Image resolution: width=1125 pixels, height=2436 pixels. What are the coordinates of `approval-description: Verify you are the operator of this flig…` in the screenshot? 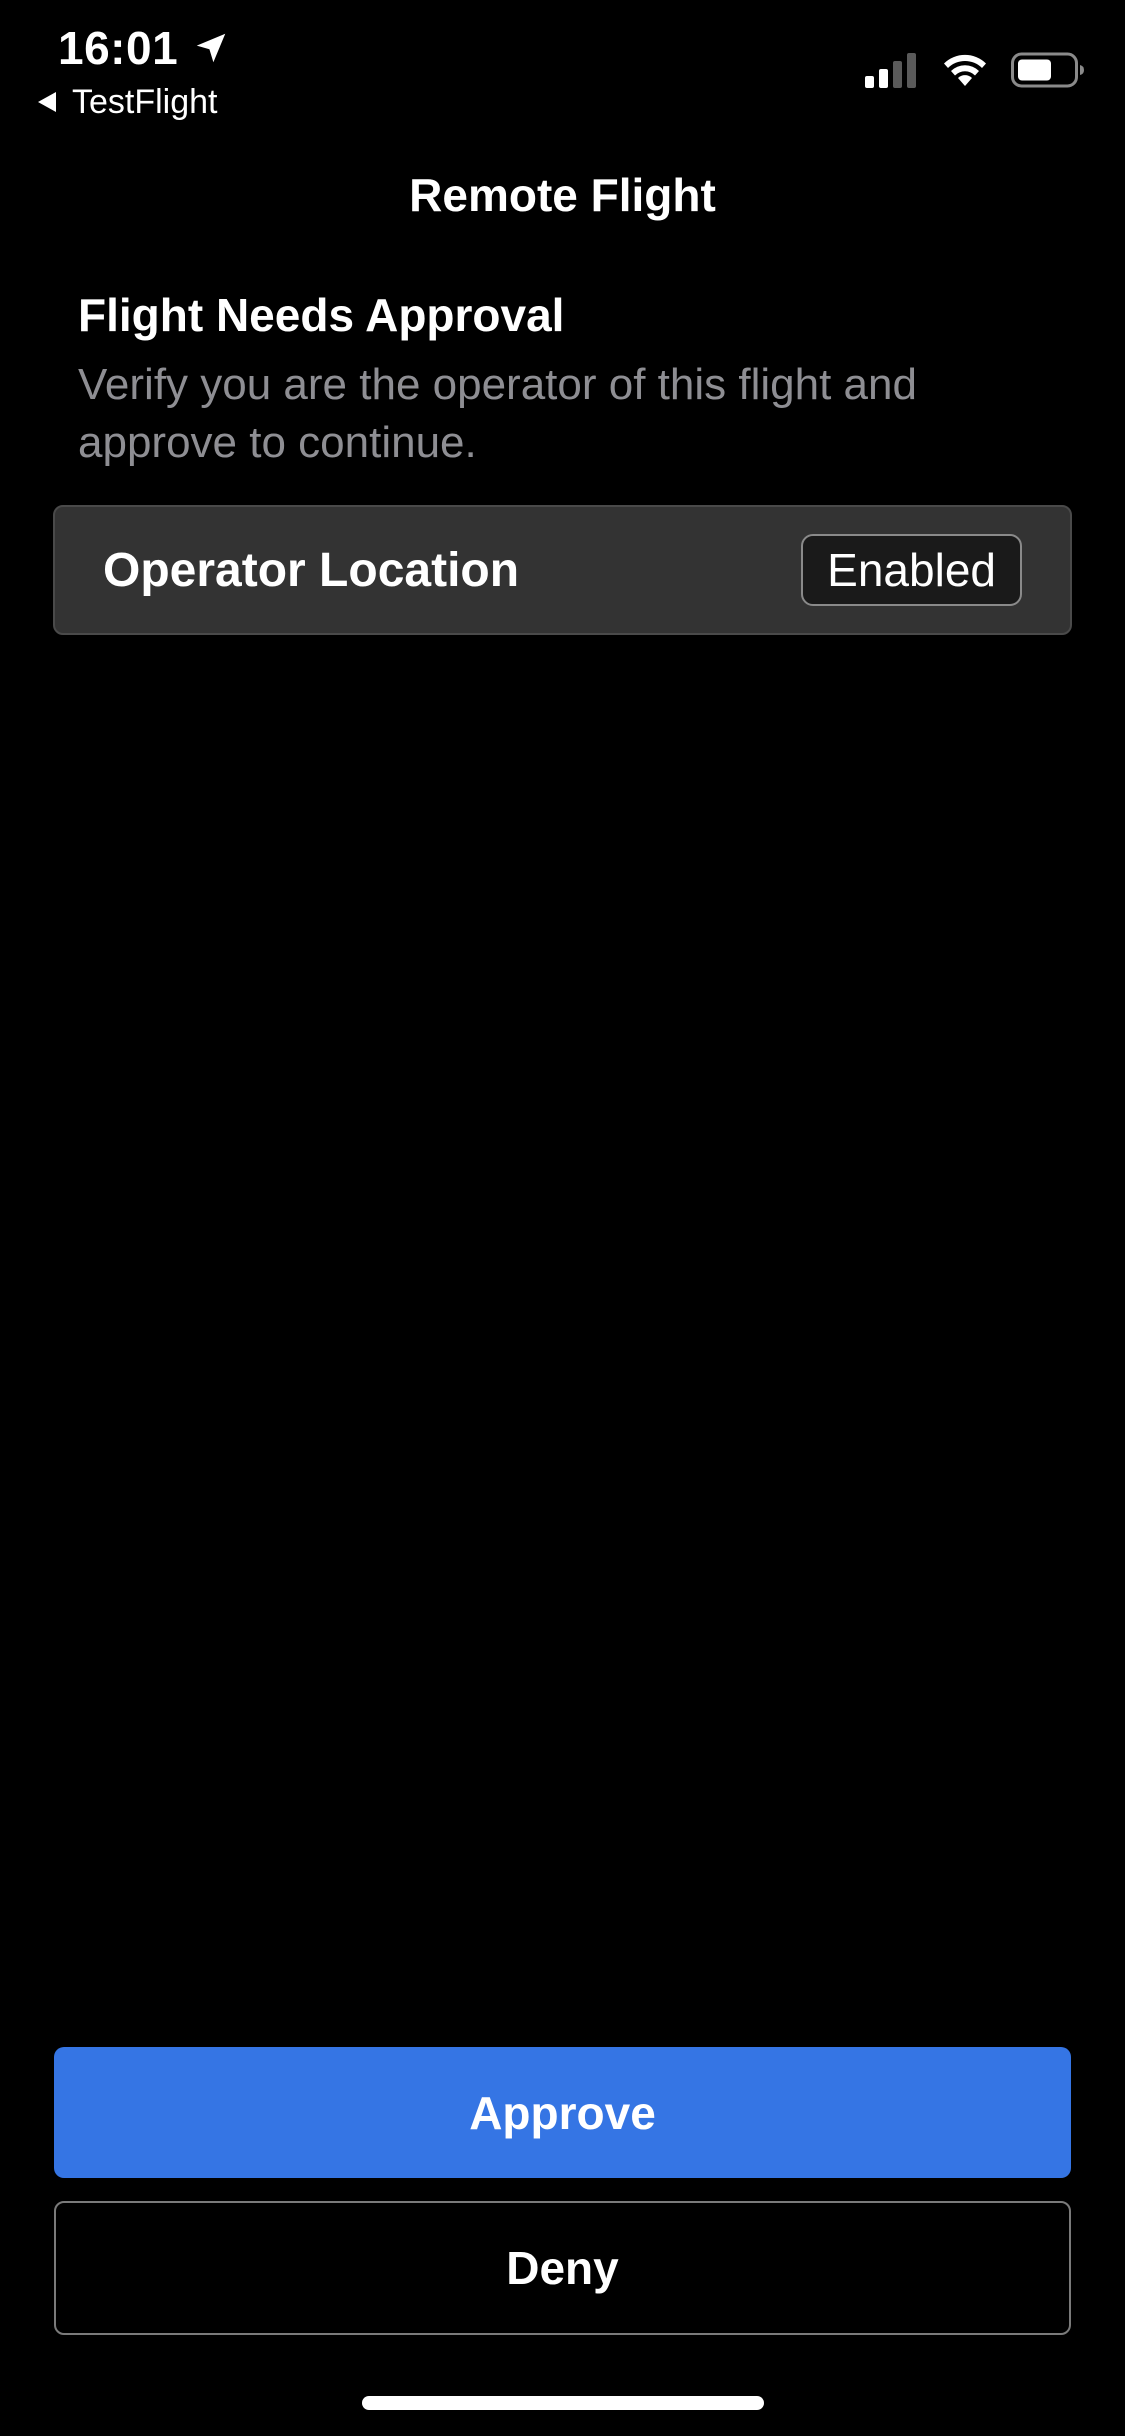 It's located at (497, 413).